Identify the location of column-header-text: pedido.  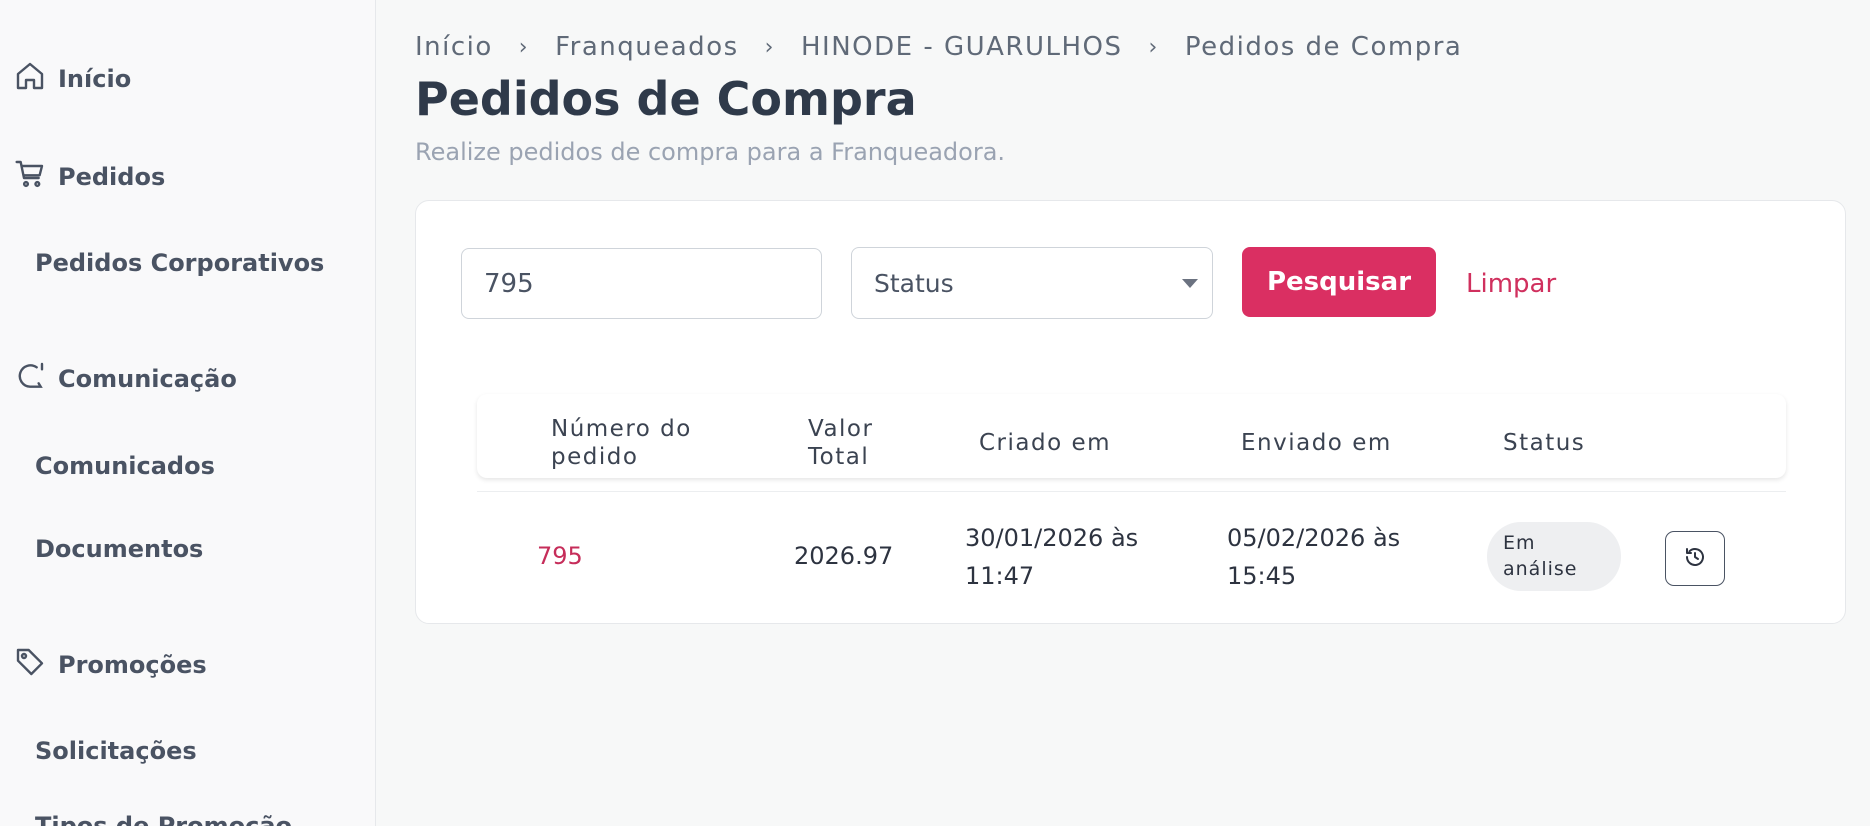
(595, 457).